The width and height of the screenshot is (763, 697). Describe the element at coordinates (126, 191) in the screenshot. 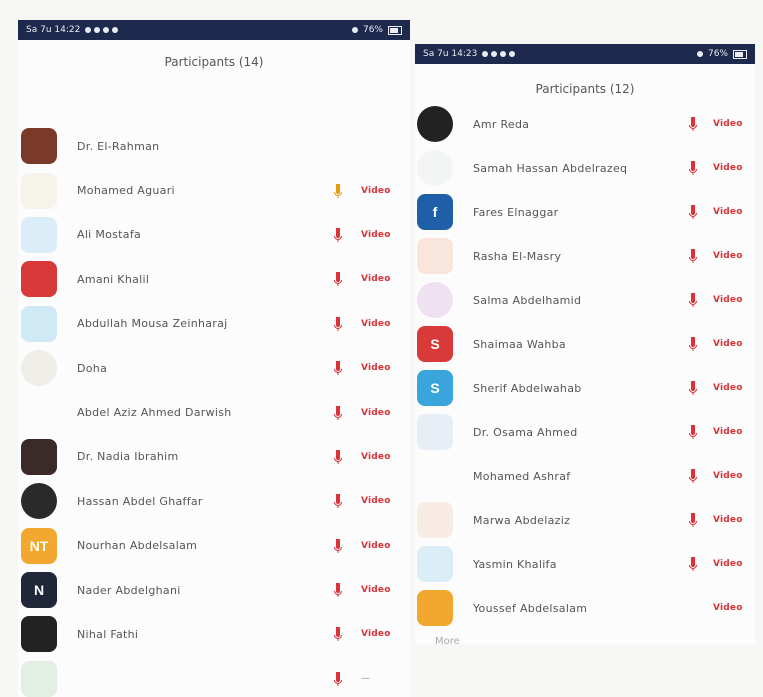

I see `participant-name: Mohamed Aguari` at that location.